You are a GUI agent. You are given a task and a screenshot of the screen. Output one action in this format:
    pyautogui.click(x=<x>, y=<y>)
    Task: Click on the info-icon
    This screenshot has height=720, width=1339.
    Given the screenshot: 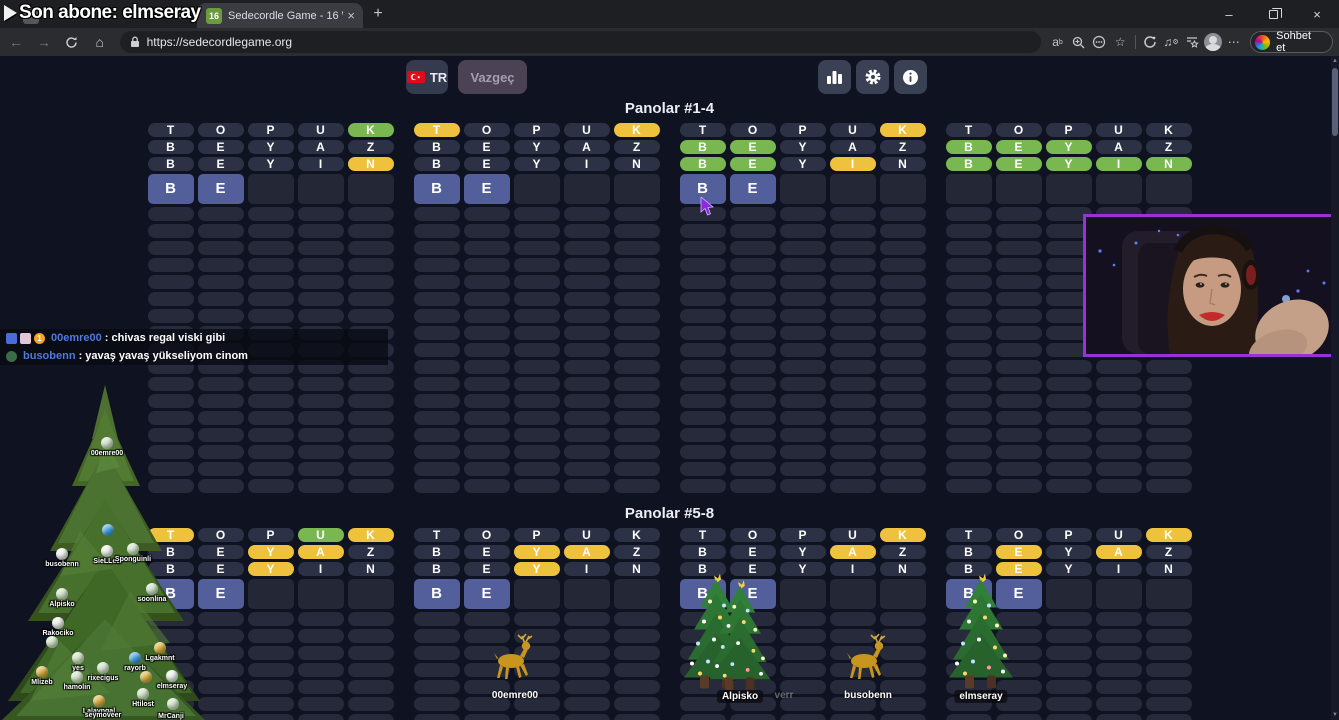 What is the action you would take?
    pyautogui.click(x=910, y=77)
    